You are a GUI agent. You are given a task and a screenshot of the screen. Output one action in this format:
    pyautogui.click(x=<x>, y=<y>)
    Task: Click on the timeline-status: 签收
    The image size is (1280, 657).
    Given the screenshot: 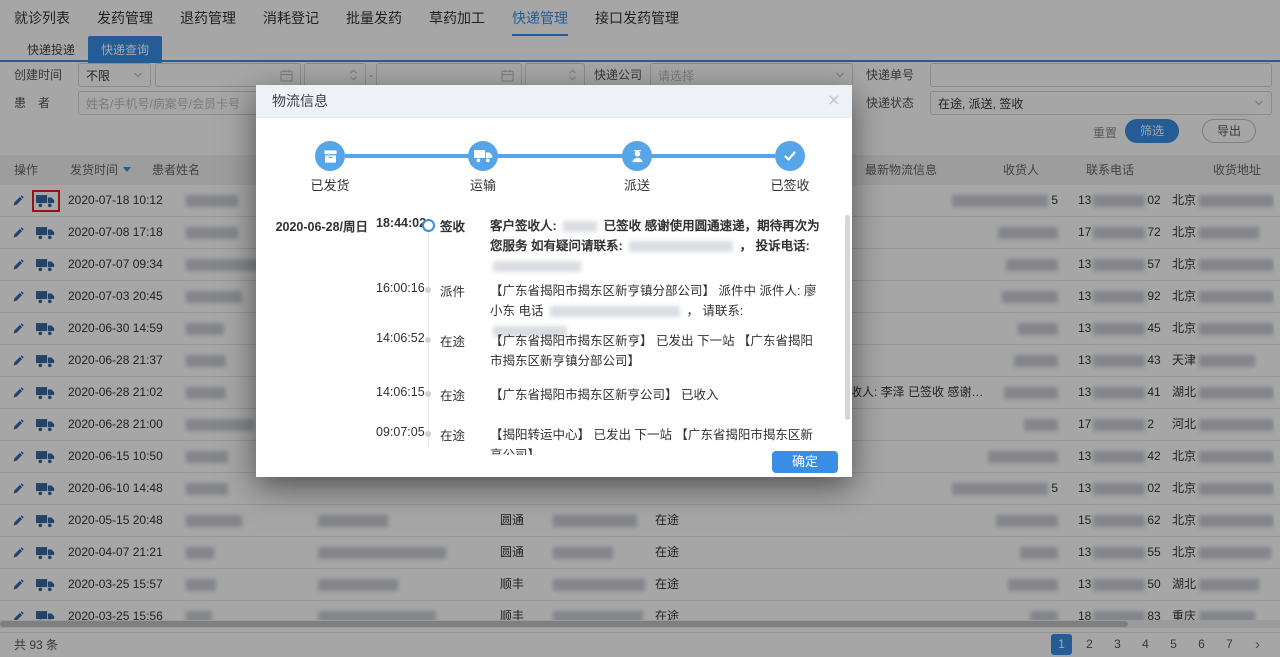 What is the action you would take?
    pyautogui.click(x=453, y=227)
    